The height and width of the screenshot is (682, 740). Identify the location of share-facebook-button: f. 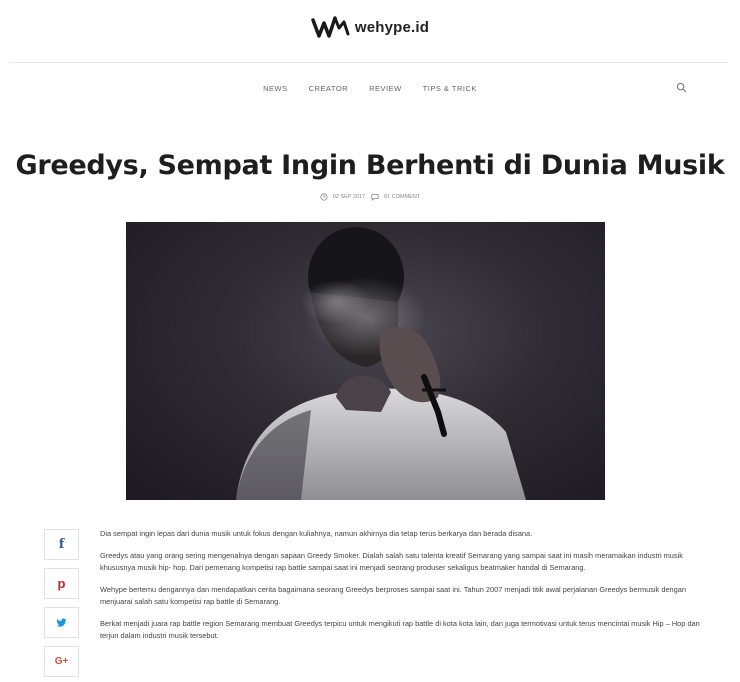
(61, 544).